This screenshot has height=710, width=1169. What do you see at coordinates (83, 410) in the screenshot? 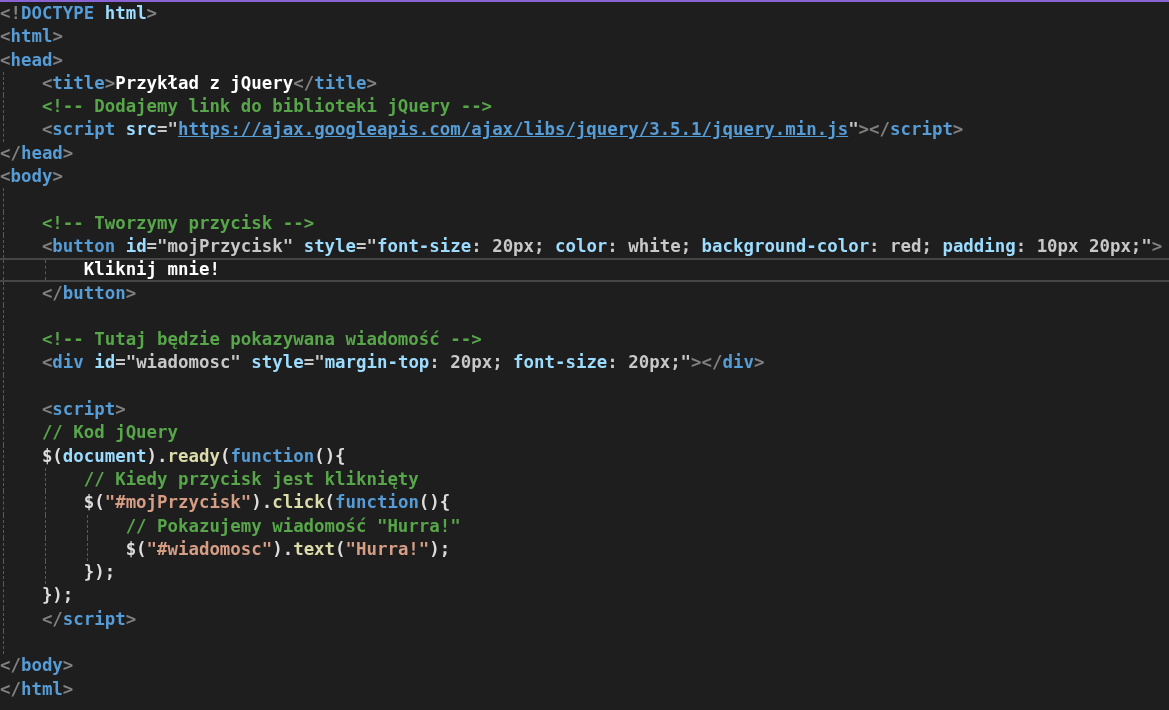
I see `code-line: <script>` at bounding box center [83, 410].